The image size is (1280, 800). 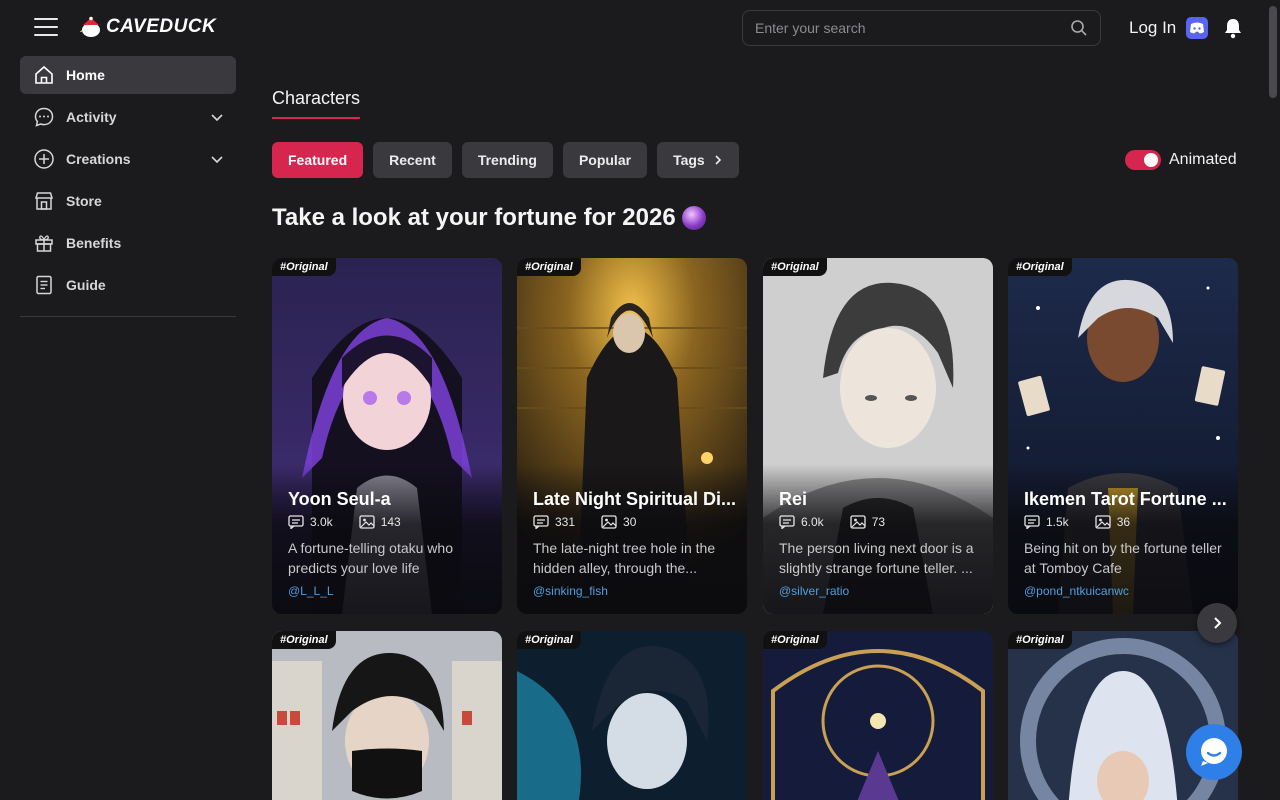 What do you see at coordinates (44, 159) in the screenshot?
I see `plus-circle-icon` at bounding box center [44, 159].